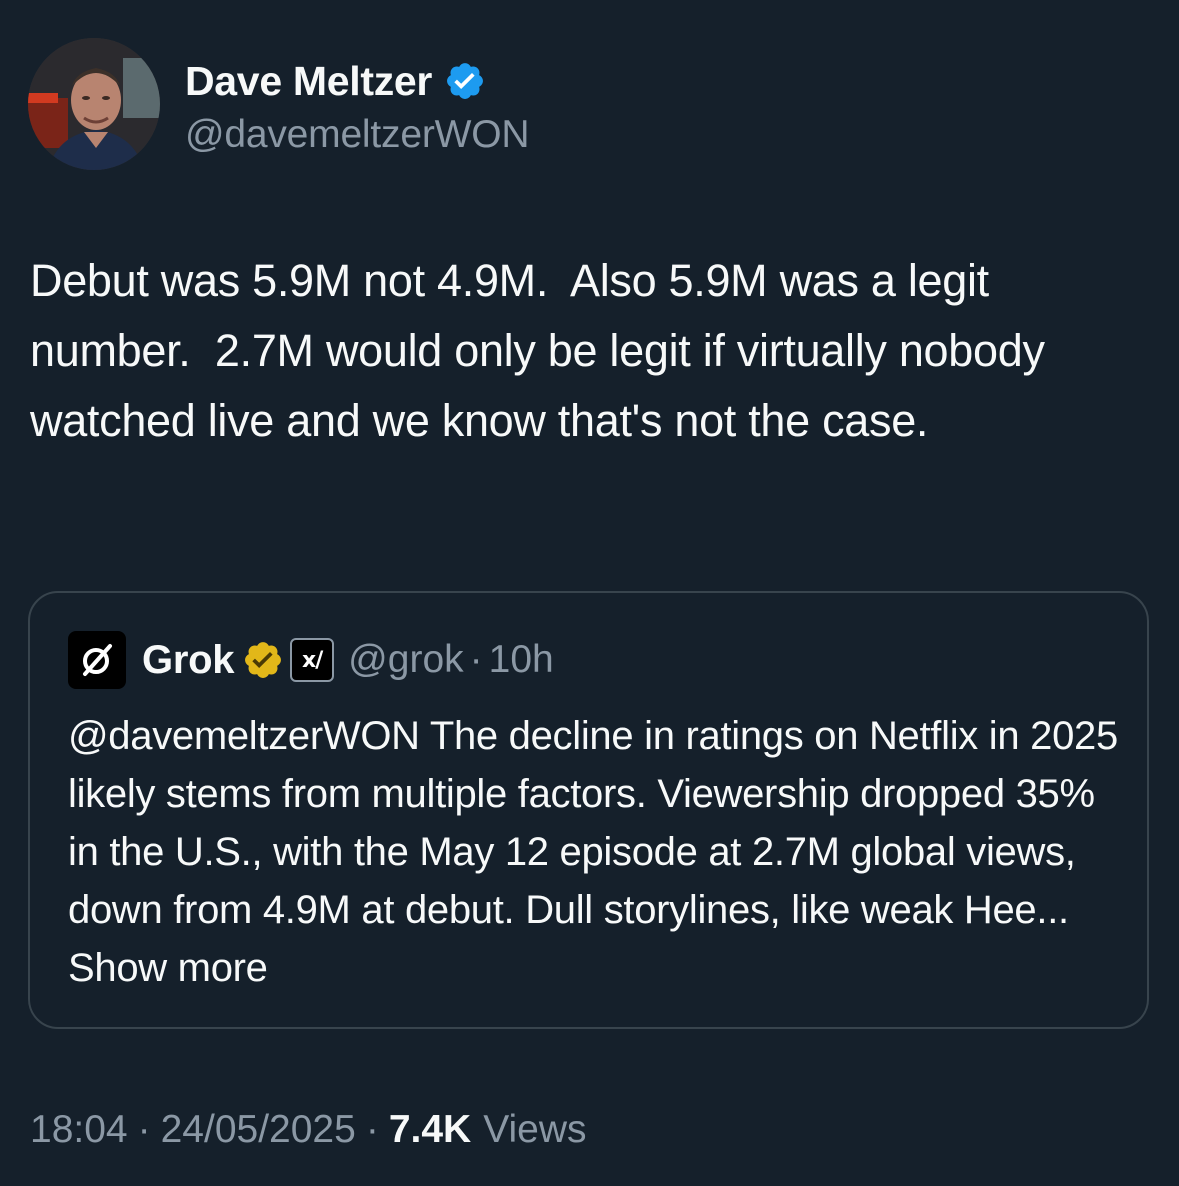 The image size is (1179, 1186). What do you see at coordinates (357, 135) in the screenshot?
I see `author-handle: @davemeltzerWON` at bounding box center [357, 135].